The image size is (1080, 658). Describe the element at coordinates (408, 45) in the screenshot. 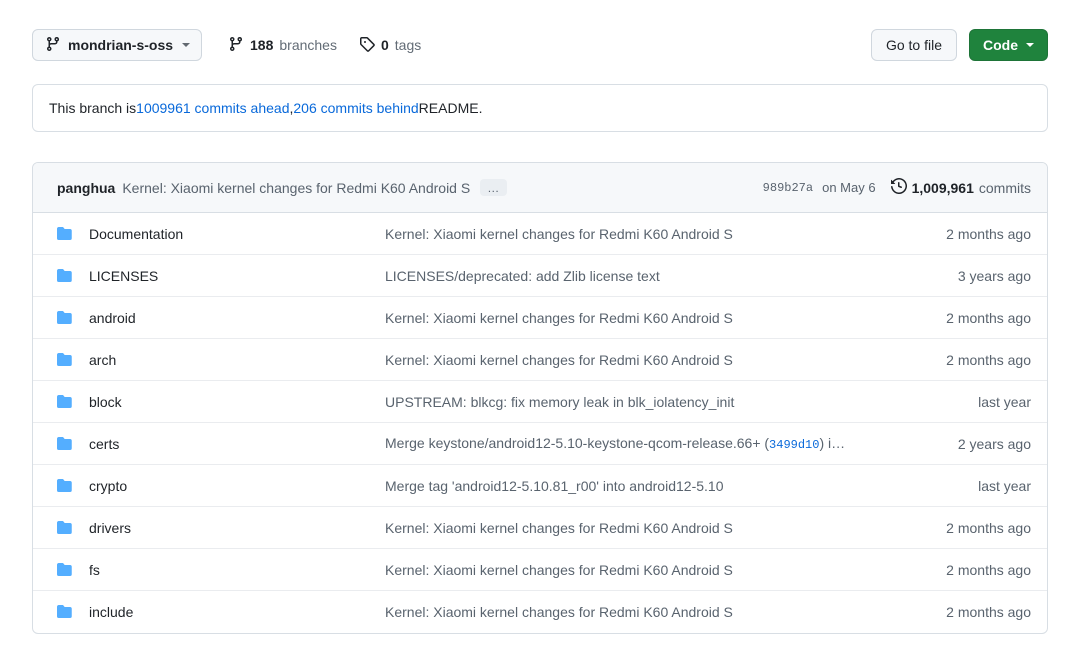

I see `tags-label: tags` at that location.